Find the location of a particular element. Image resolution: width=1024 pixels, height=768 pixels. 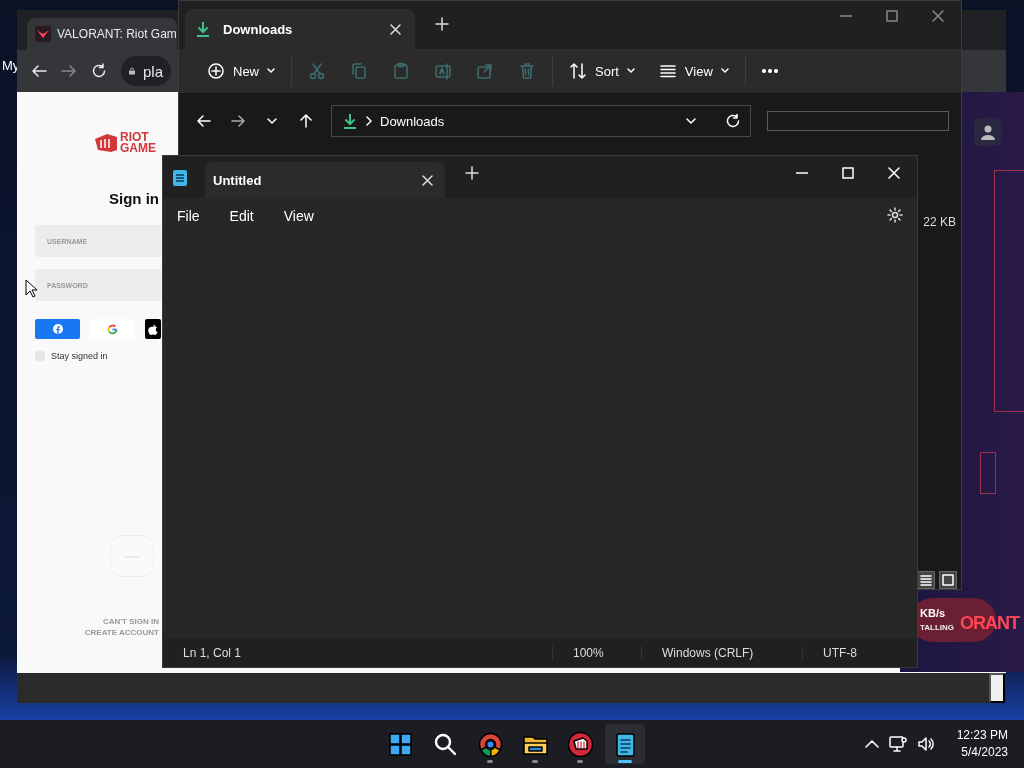

view-button: View is located at coordinates (693, 71).